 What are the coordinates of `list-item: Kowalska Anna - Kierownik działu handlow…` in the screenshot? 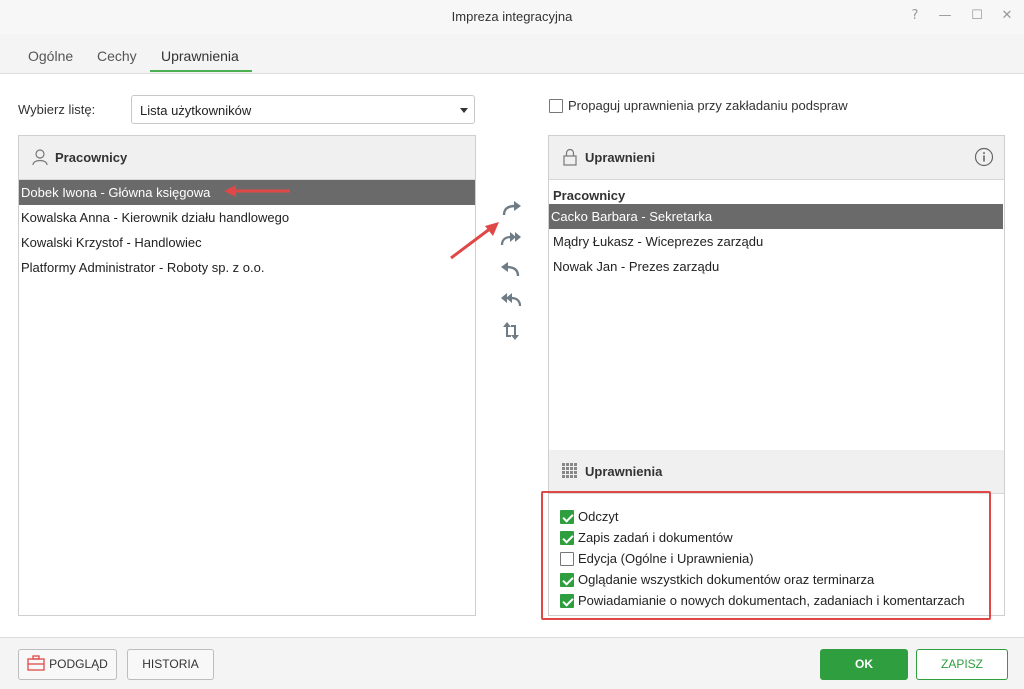 It's located at (247, 217).